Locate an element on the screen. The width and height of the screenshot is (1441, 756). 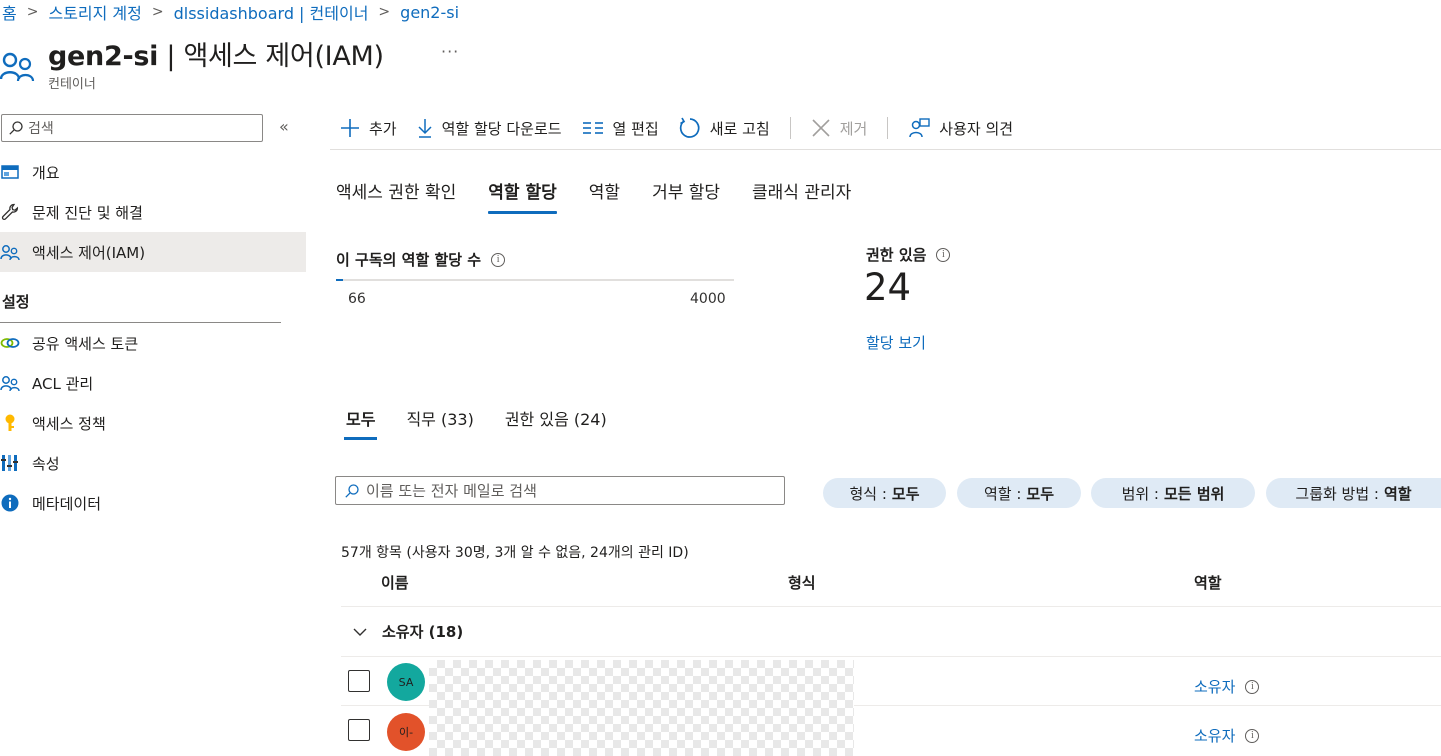
redacted-content is located at coordinates (641, 708).